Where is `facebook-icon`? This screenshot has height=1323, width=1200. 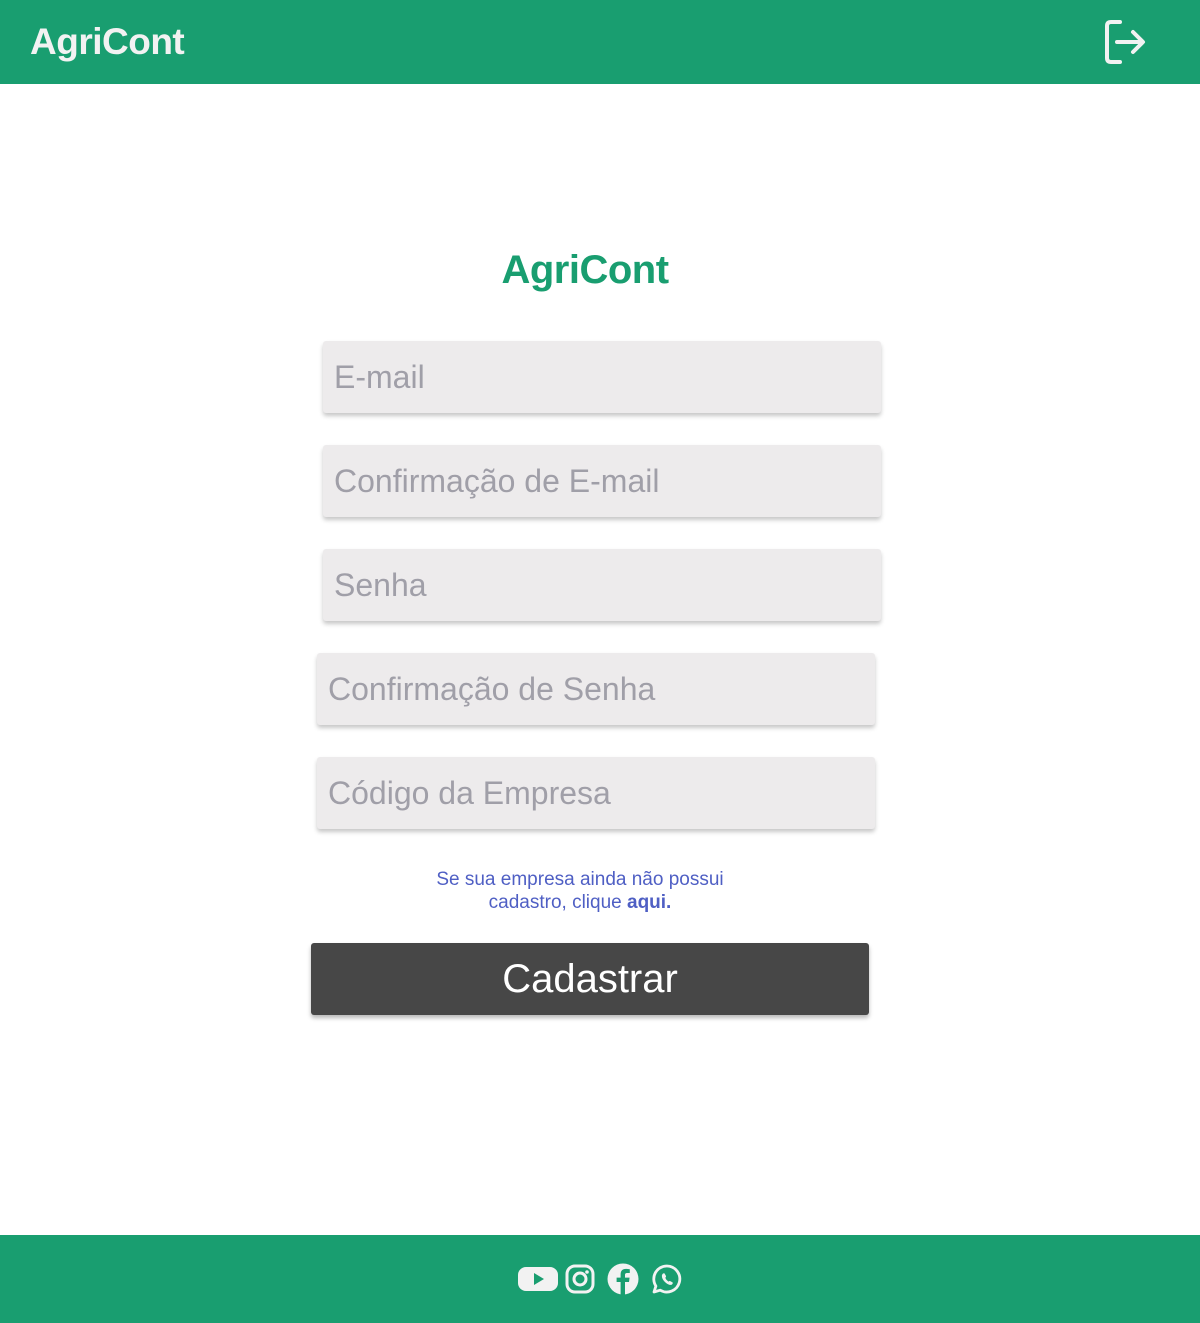
facebook-icon is located at coordinates (623, 1279).